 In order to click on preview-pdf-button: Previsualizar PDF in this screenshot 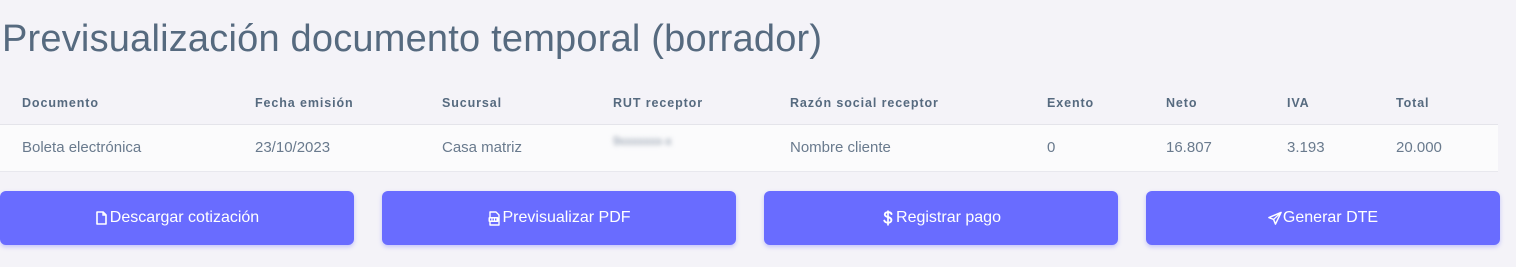, I will do `click(559, 218)`.